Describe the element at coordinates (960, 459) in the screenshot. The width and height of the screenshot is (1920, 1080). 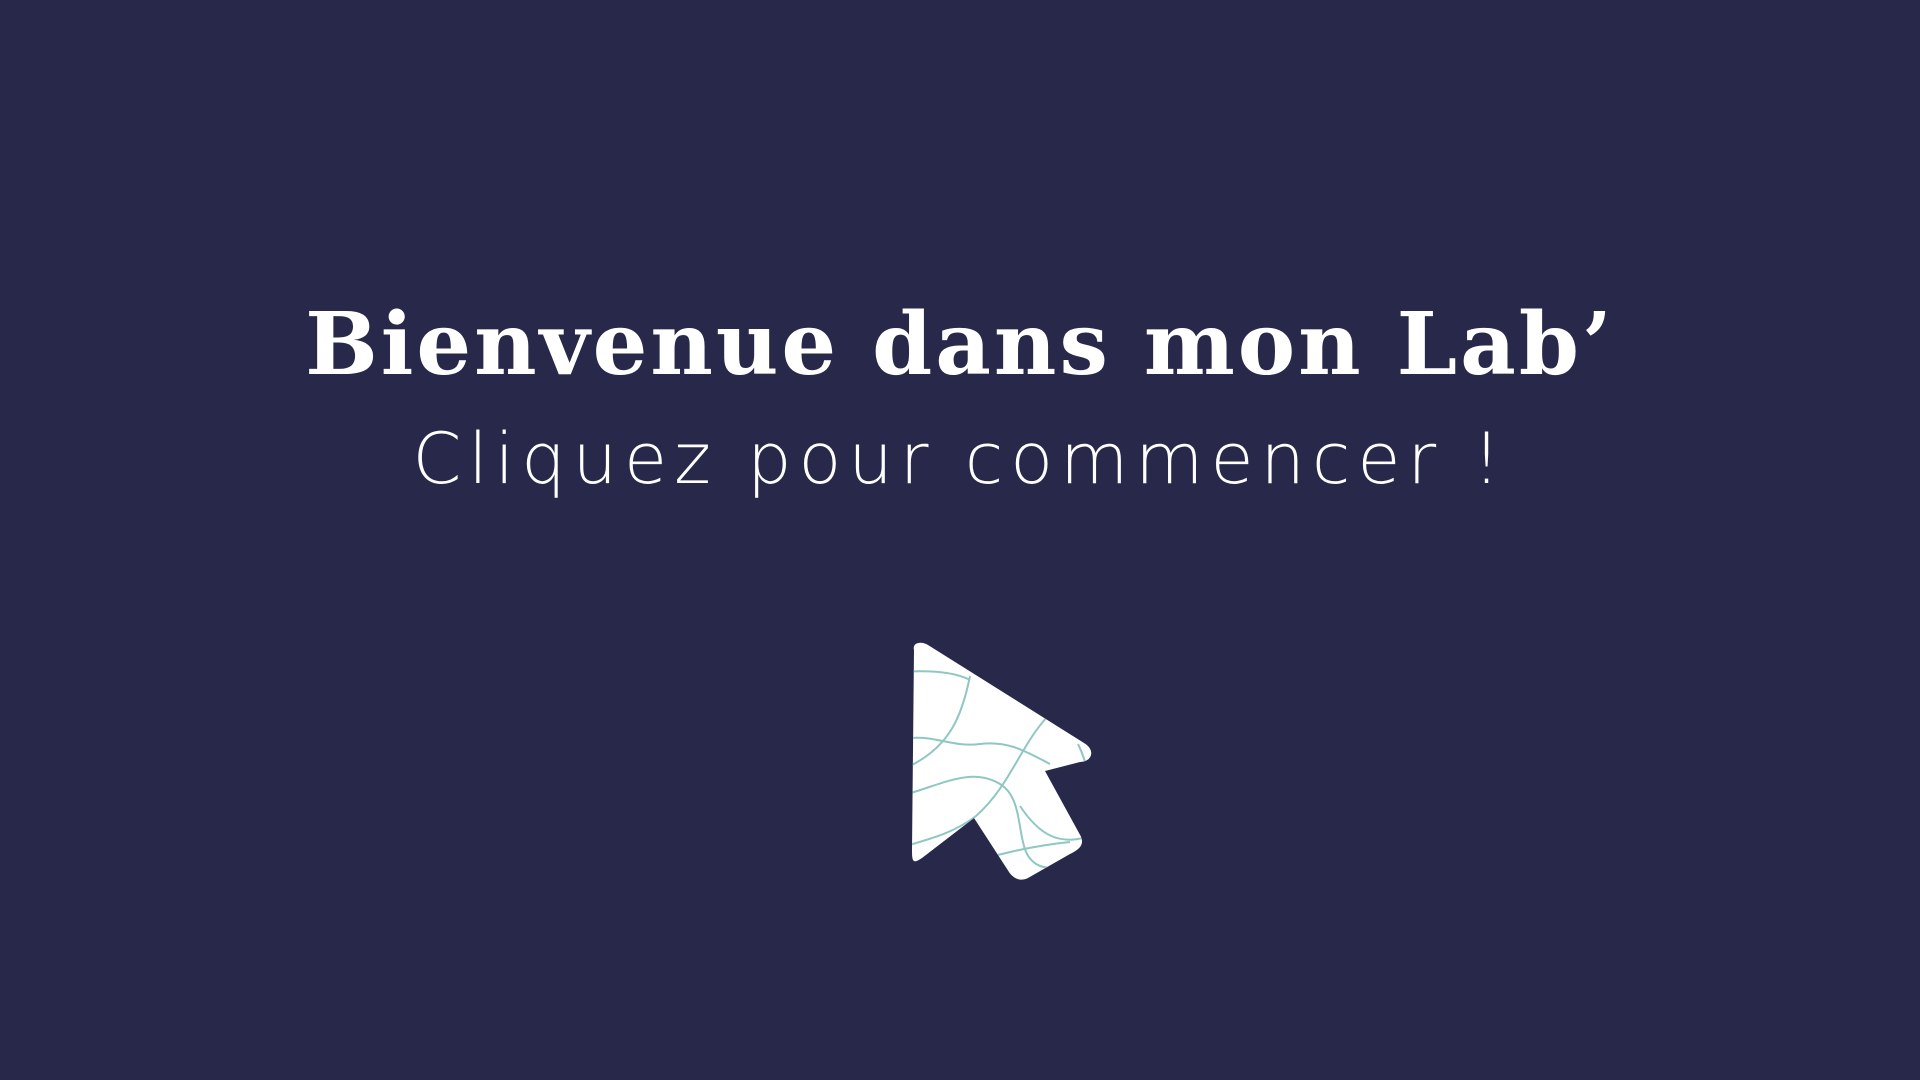
I see `start-prompt: Cliquez pour commencer !` at that location.